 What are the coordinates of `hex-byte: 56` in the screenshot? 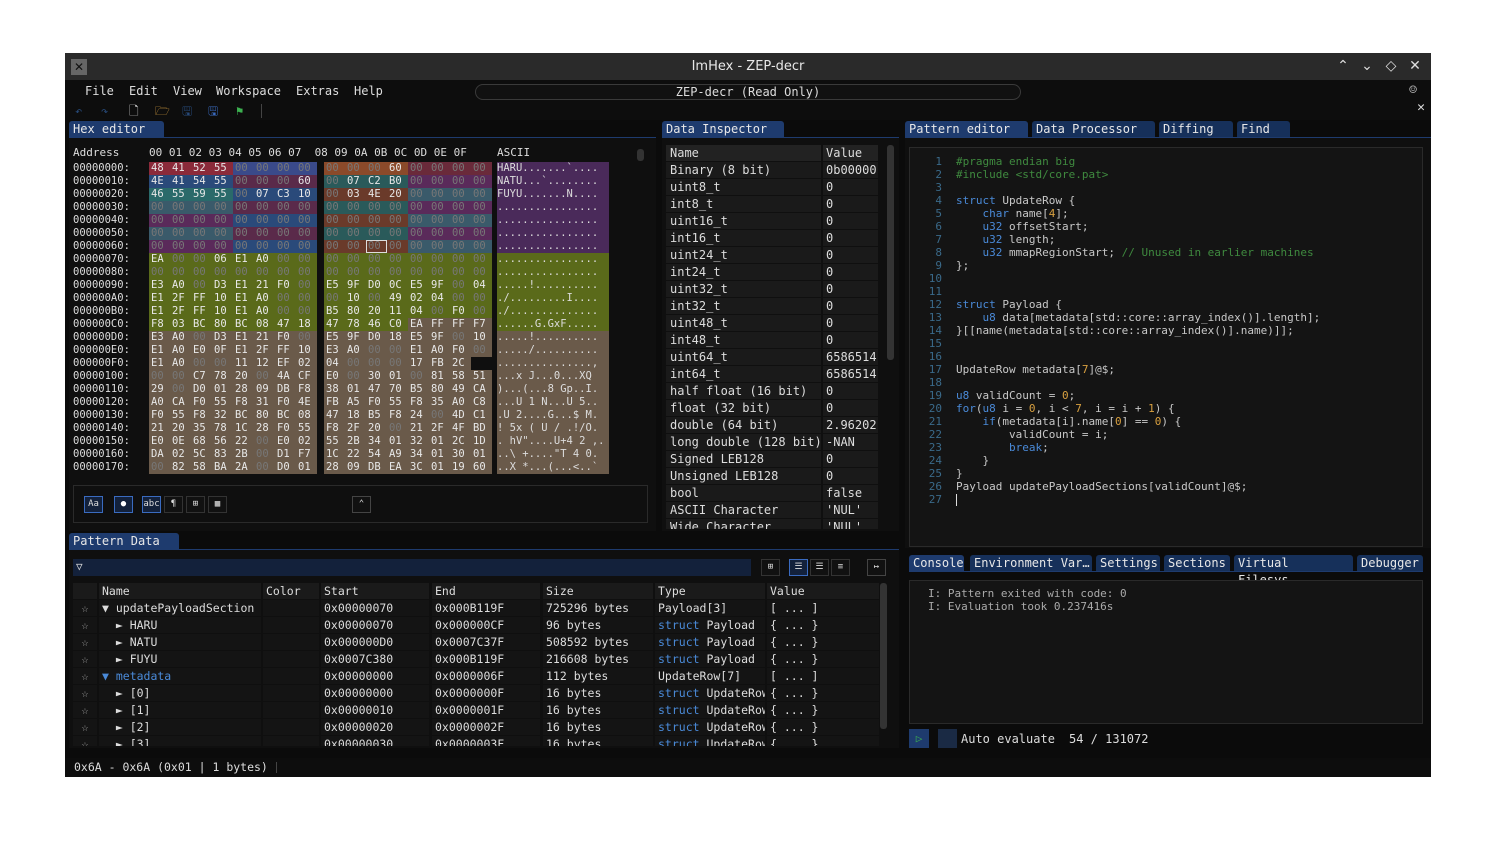 It's located at (222, 441).